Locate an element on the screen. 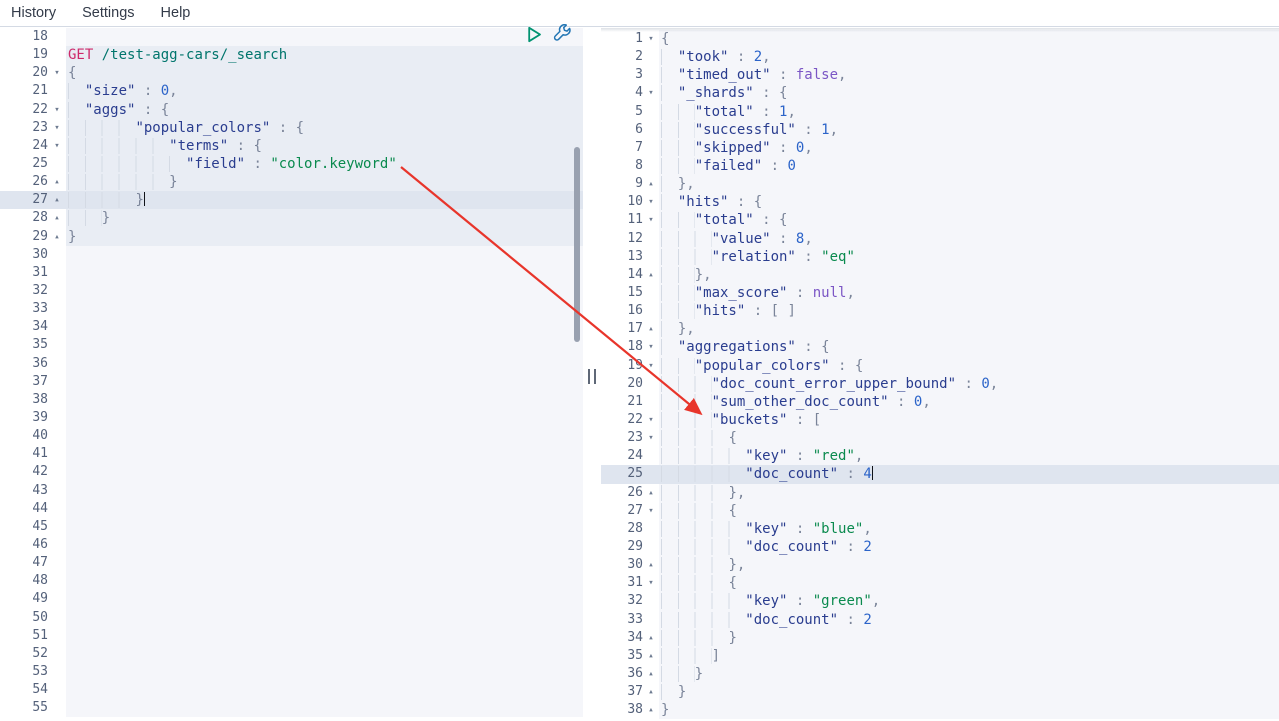 The width and height of the screenshot is (1279, 721). response-code-8: "failed" : 0 is located at coordinates (969, 166).